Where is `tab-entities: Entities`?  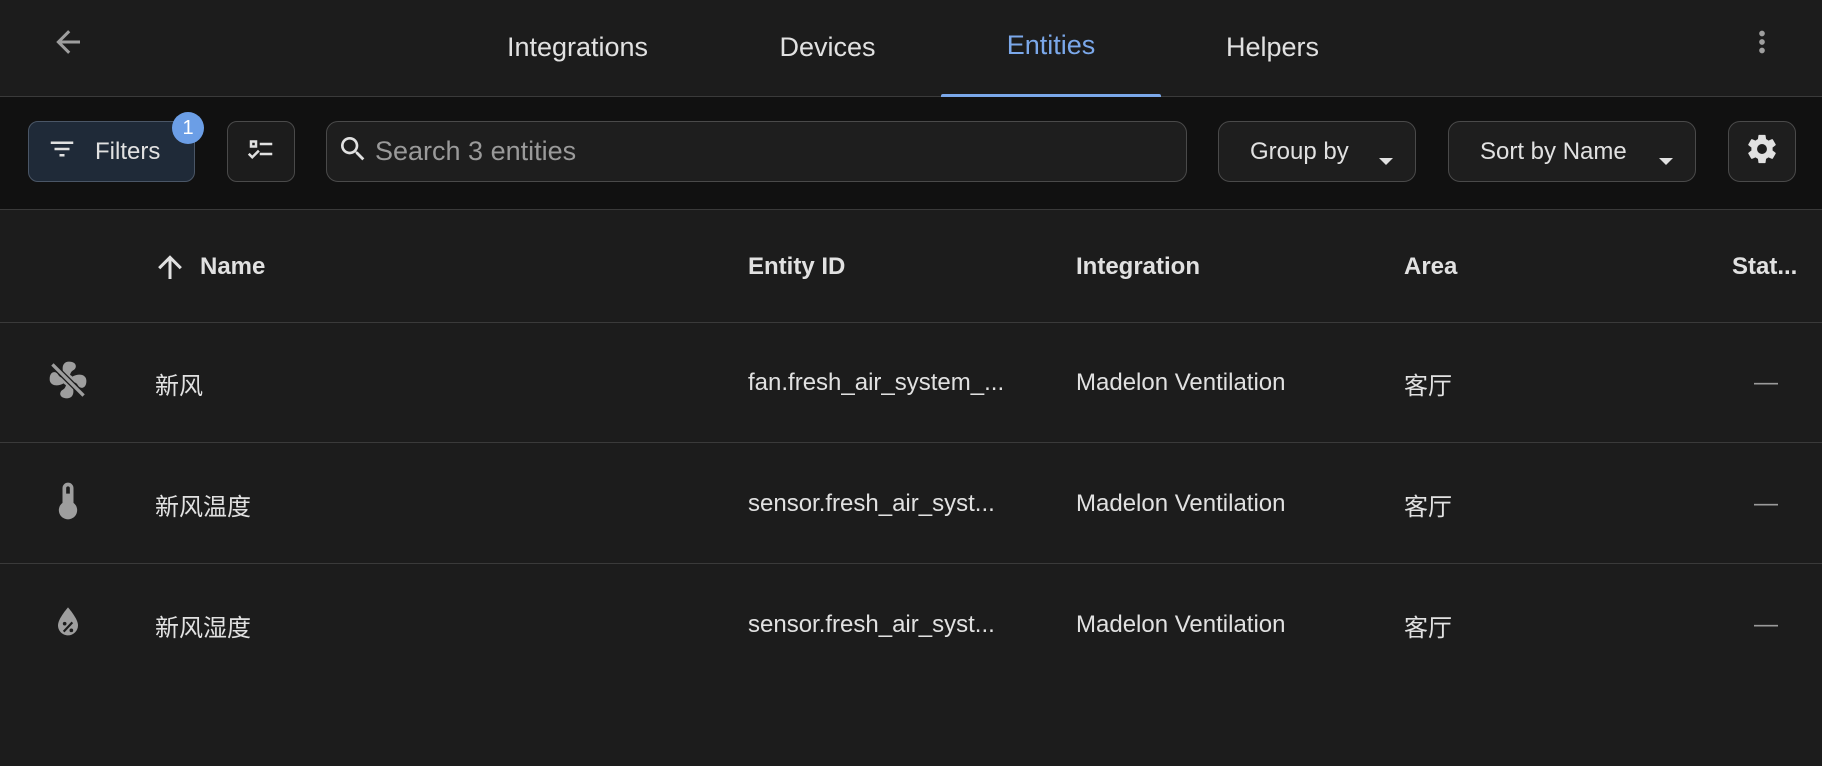 tab-entities: Entities is located at coordinates (1051, 49).